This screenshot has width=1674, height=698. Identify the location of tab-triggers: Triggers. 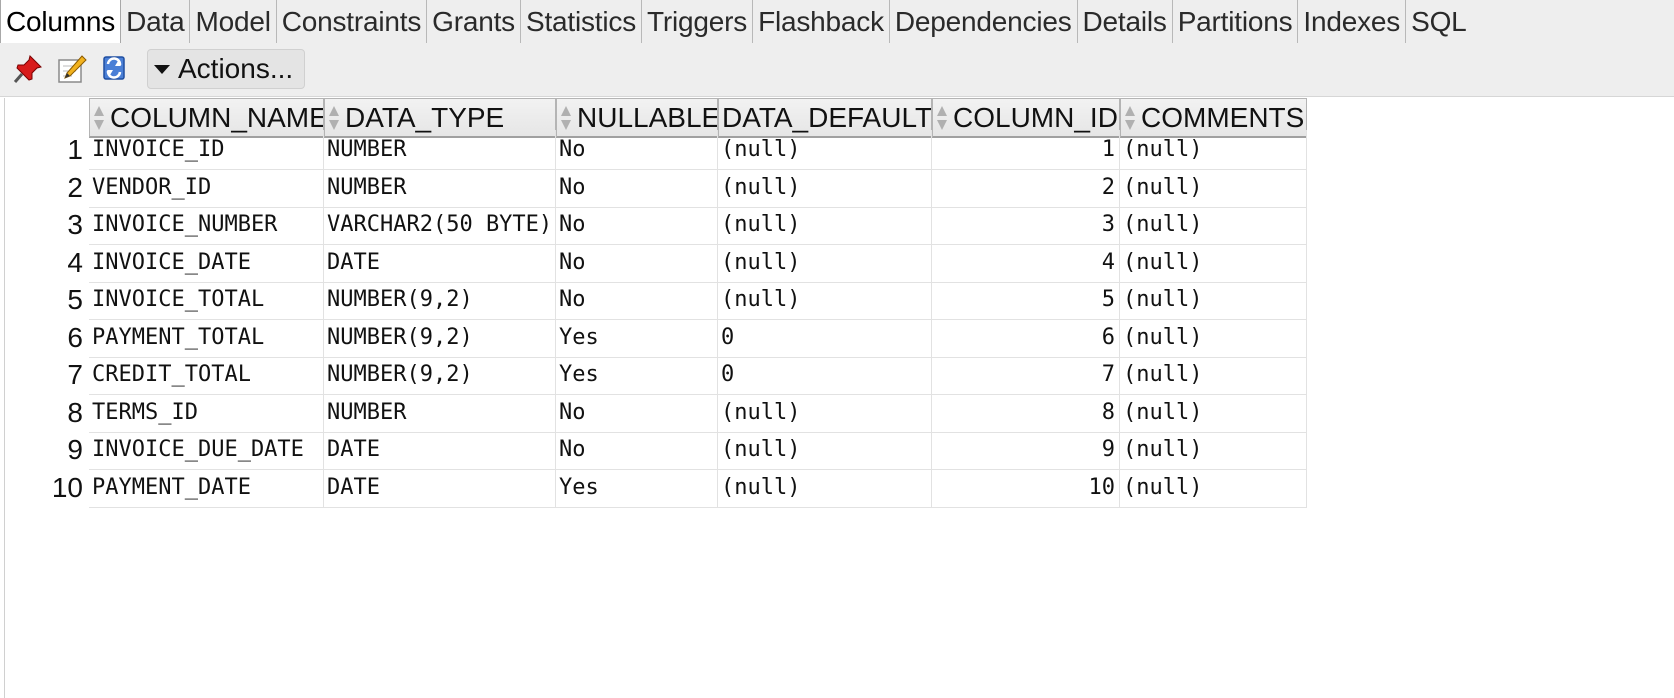
(698, 21).